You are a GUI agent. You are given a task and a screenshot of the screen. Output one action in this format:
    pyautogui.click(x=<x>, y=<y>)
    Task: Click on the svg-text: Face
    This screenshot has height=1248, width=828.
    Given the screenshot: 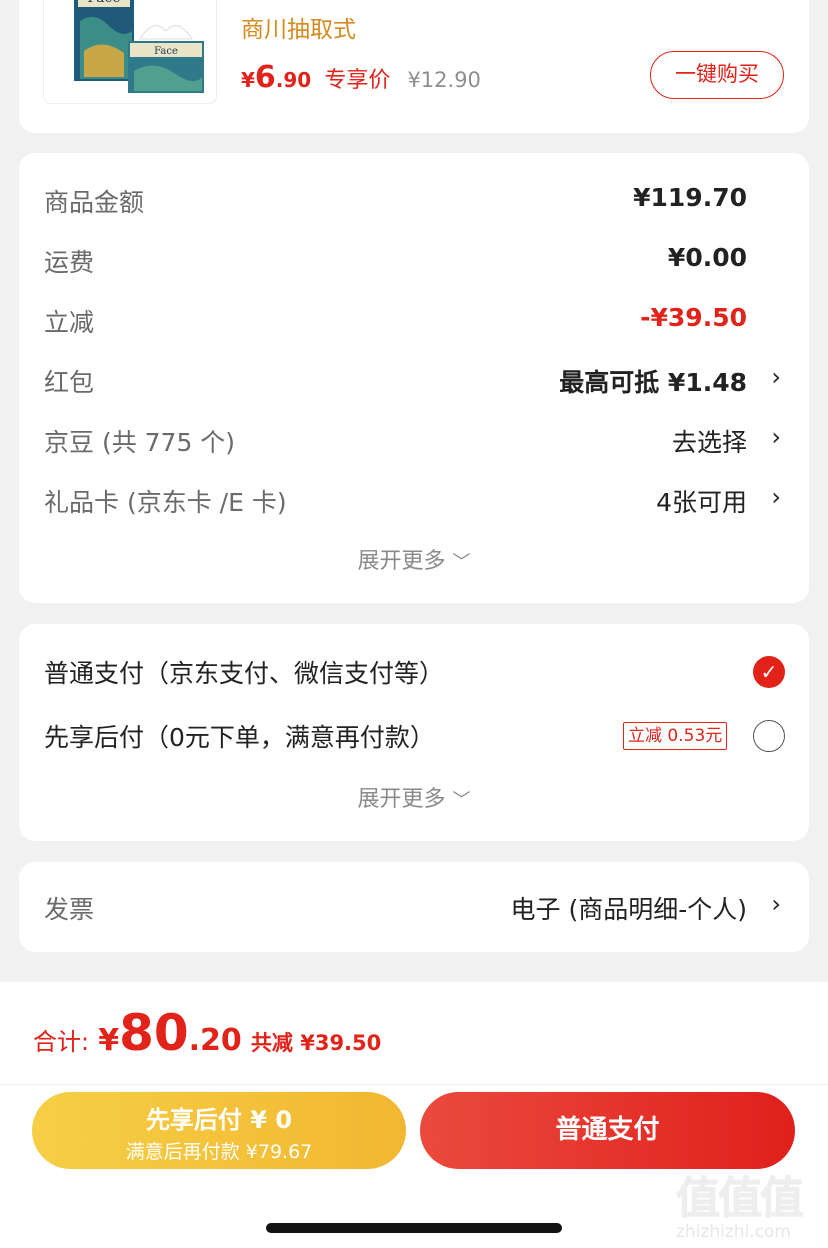 What is the action you would take?
    pyautogui.click(x=166, y=51)
    